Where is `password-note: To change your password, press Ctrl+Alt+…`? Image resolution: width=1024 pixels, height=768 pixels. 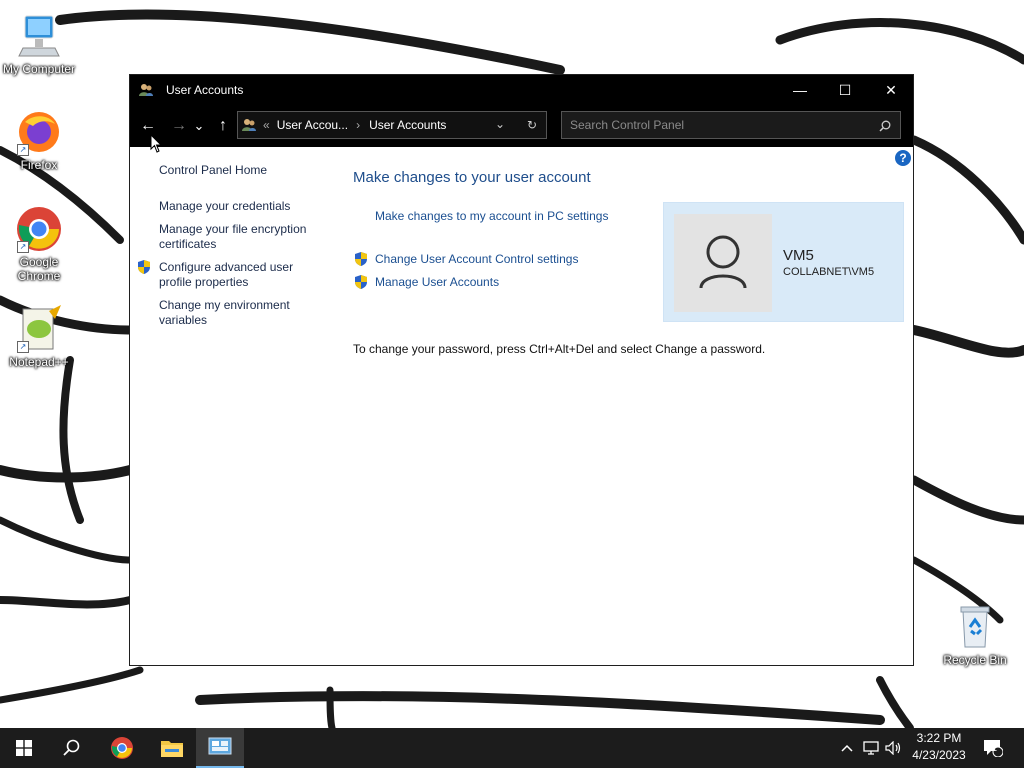
password-note: To change your password, press Ctrl+Alt+… is located at coordinates (559, 349).